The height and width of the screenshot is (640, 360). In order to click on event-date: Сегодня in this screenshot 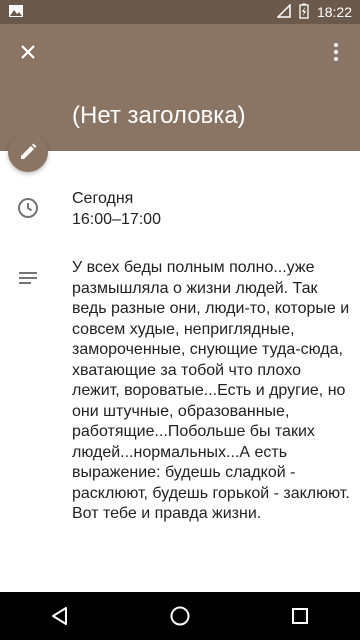, I will do `click(103, 198)`.